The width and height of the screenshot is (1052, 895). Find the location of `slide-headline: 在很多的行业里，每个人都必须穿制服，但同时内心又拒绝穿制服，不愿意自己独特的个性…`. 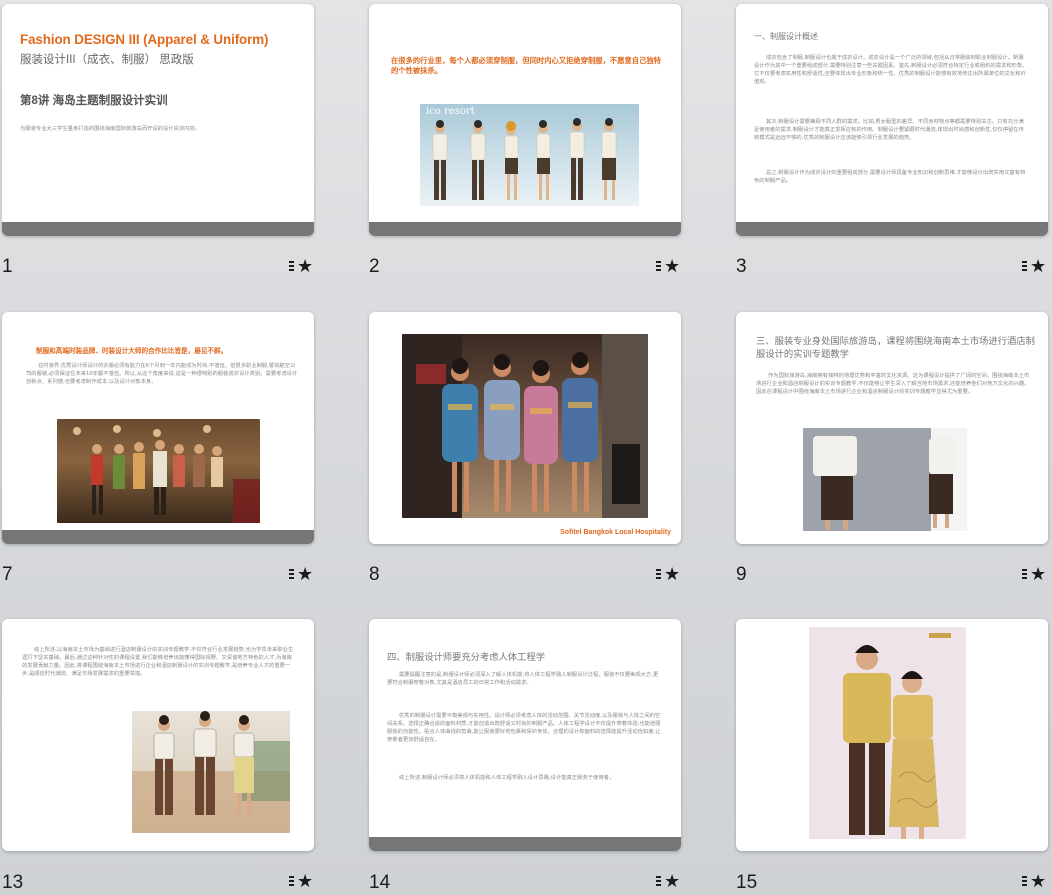

slide-headline: 在很多的行业里，每个人都必须穿制服，但同时内心又拒绝穿制服，不愿意自己独特的个性… is located at coordinates (526, 65).